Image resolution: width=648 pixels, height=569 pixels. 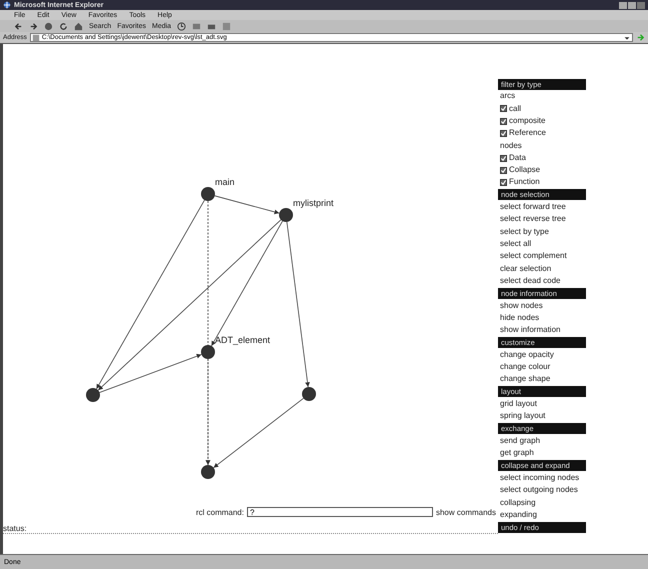 I want to click on filter-option: Data, so click(x=517, y=158).